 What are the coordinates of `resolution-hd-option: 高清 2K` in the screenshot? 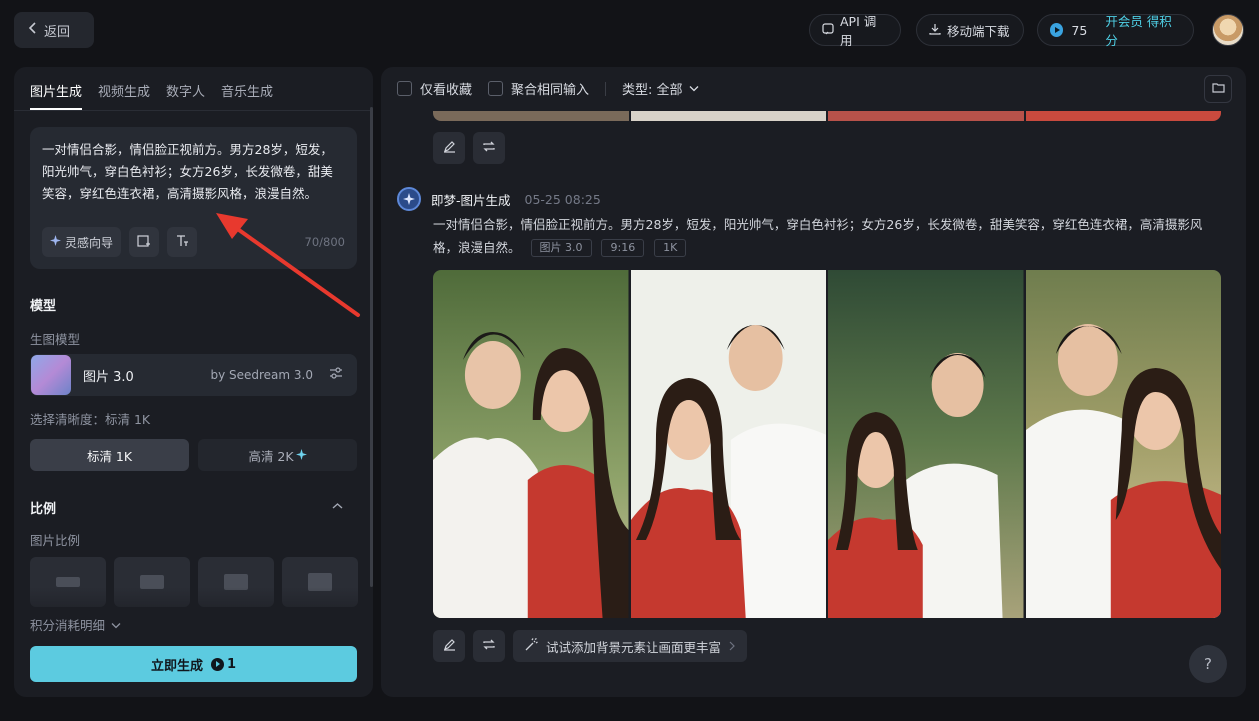 It's located at (277, 455).